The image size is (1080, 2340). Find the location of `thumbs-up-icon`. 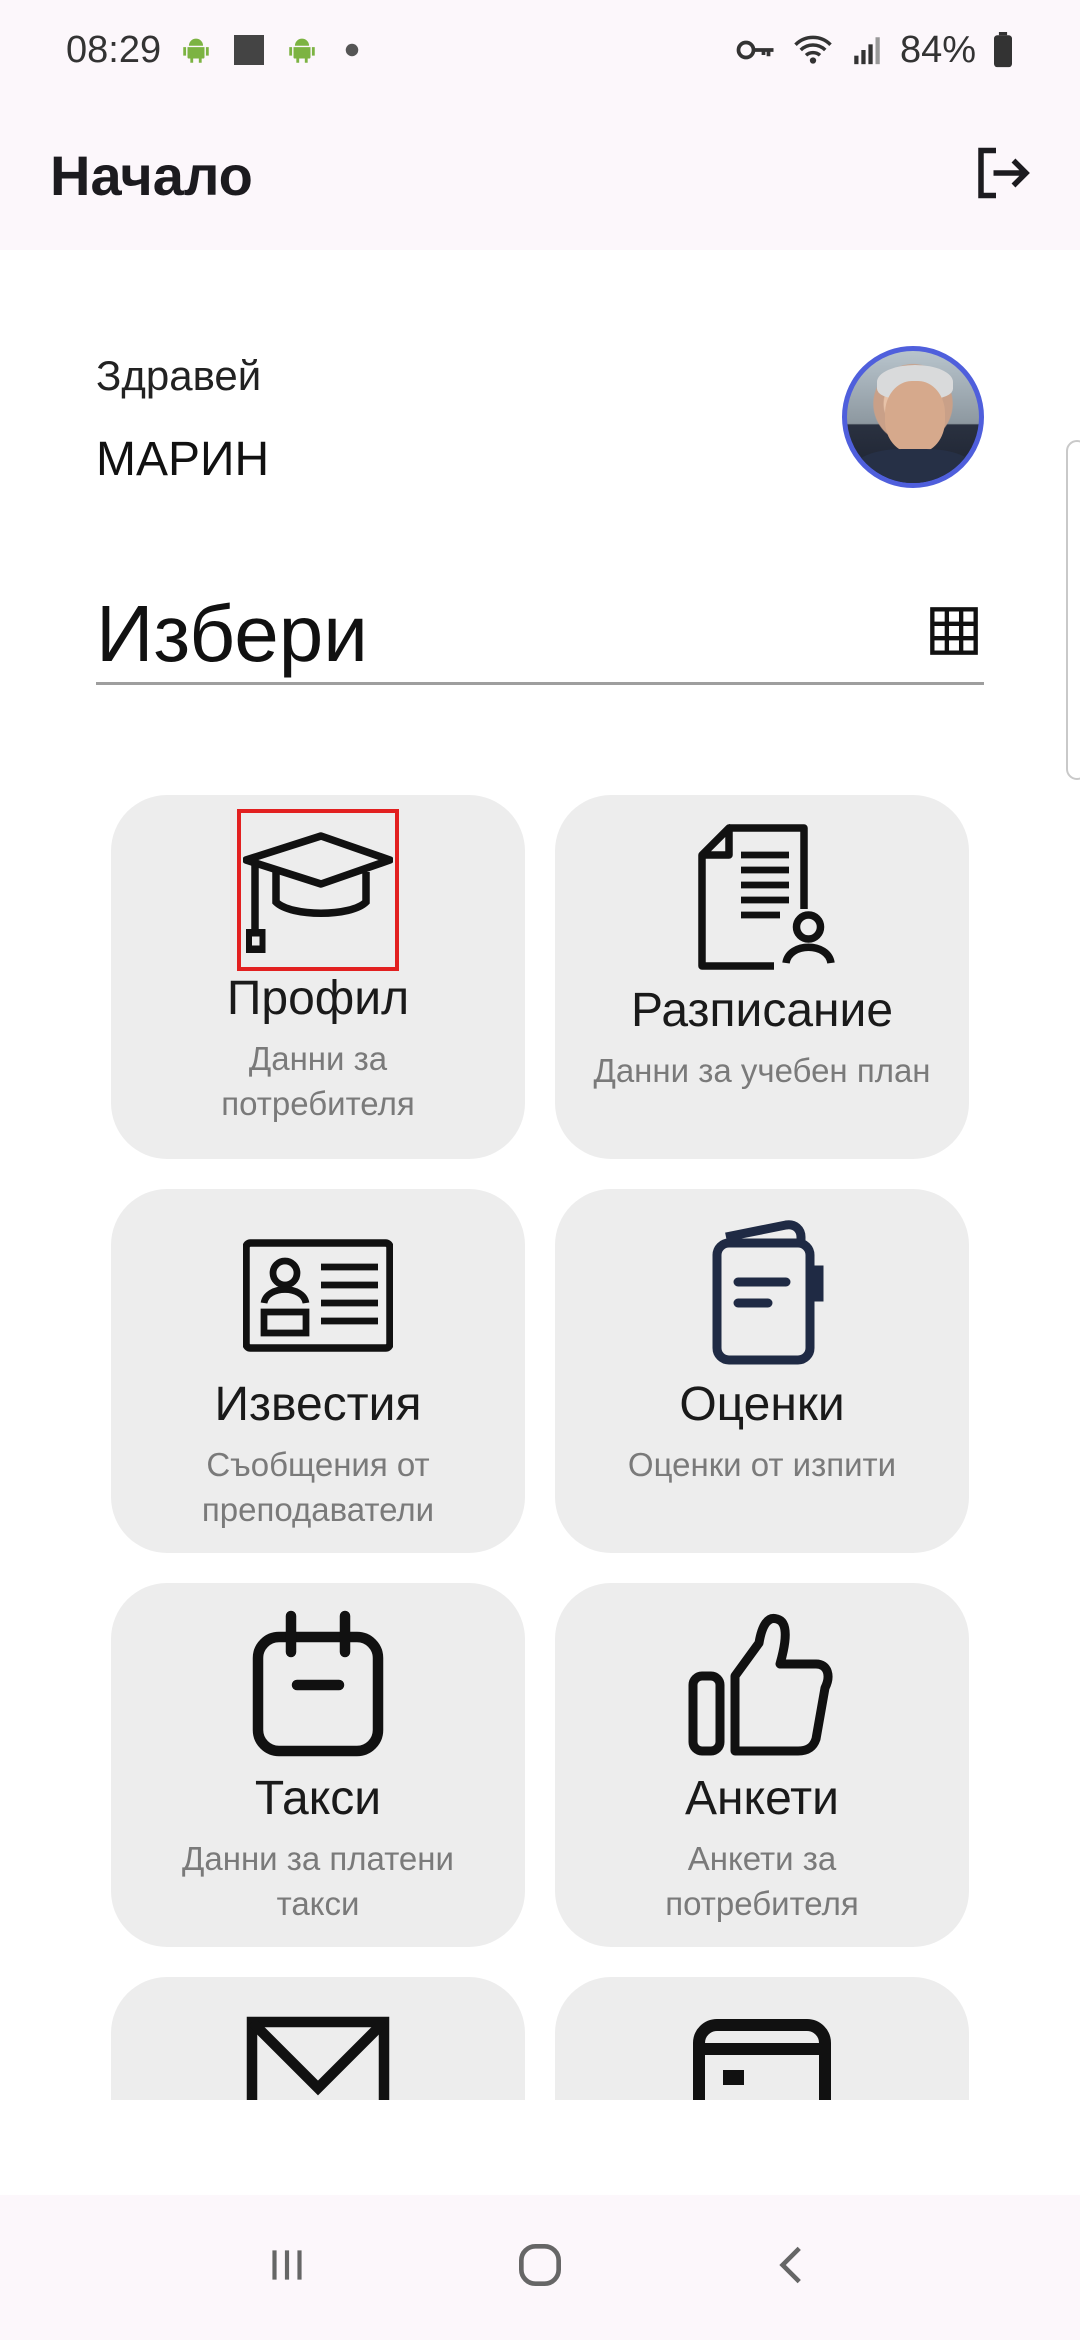

thumbs-up-icon is located at coordinates (762, 1685).